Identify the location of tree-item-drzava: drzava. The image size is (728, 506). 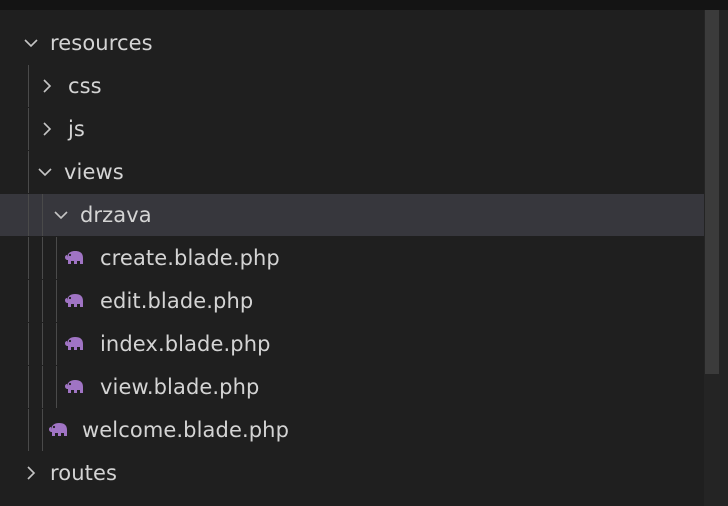
(352, 215).